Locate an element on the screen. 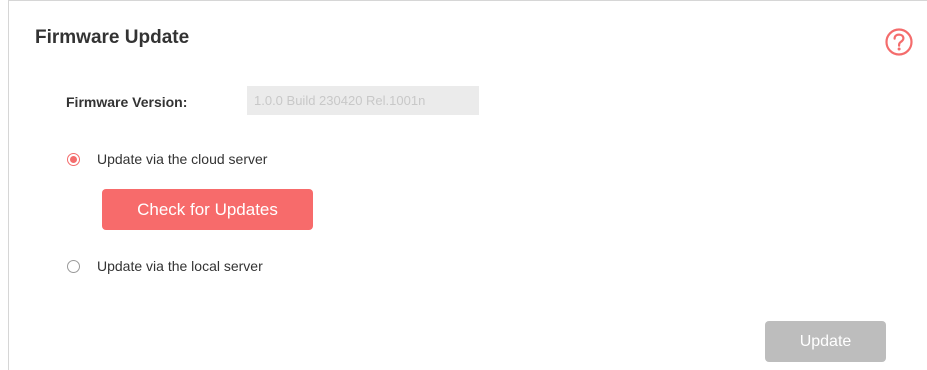 The height and width of the screenshot is (370, 927). radio-button-cloud is located at coordinates (73, 159).